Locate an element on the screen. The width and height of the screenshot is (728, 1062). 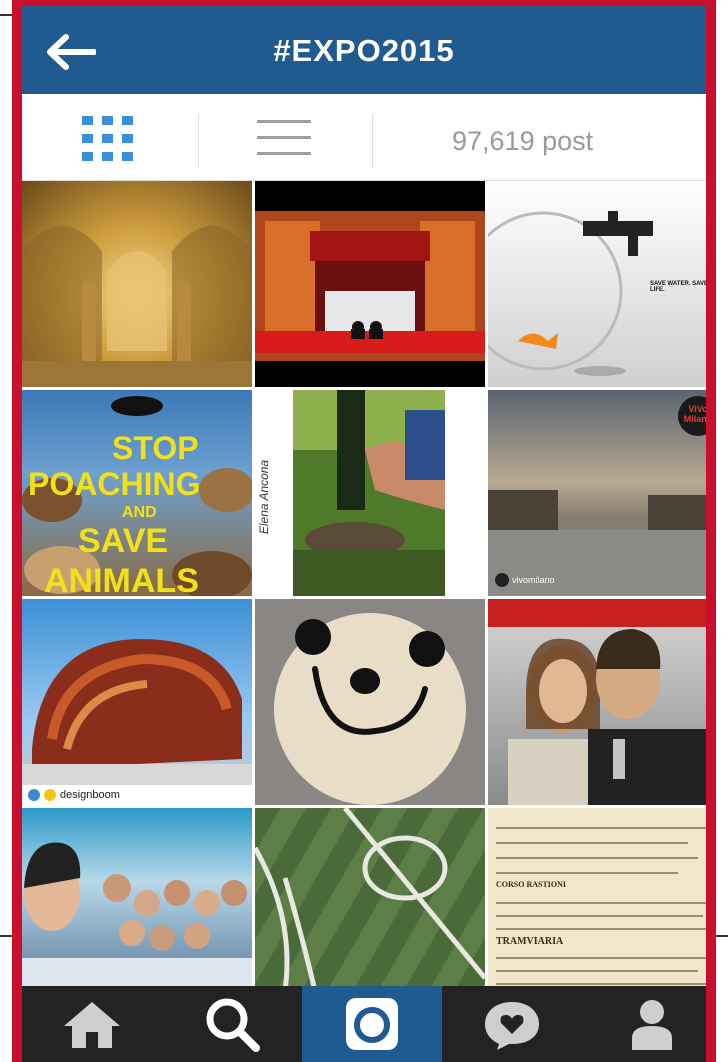
designboom-credit: designboom is located at coordinates (90, 795).